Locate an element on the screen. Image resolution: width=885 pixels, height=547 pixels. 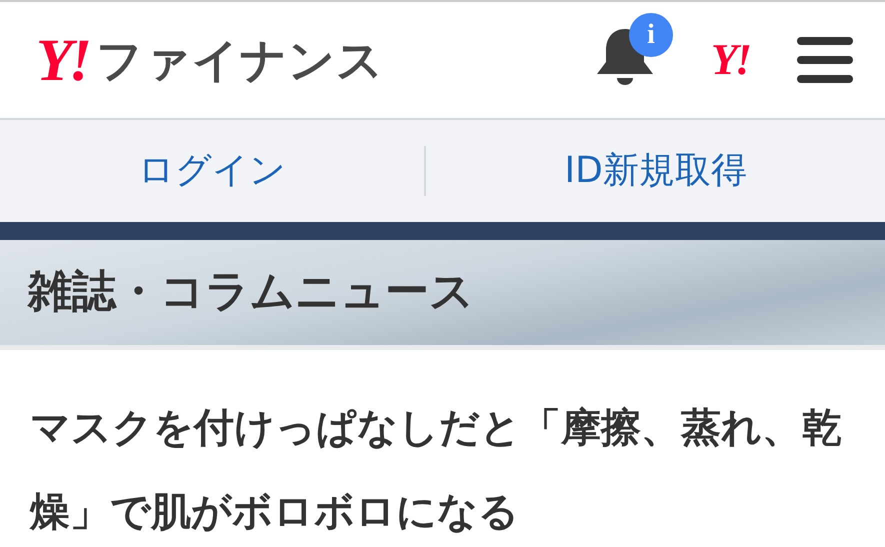
account-link: ログイン is located at coordinates (212, 170).